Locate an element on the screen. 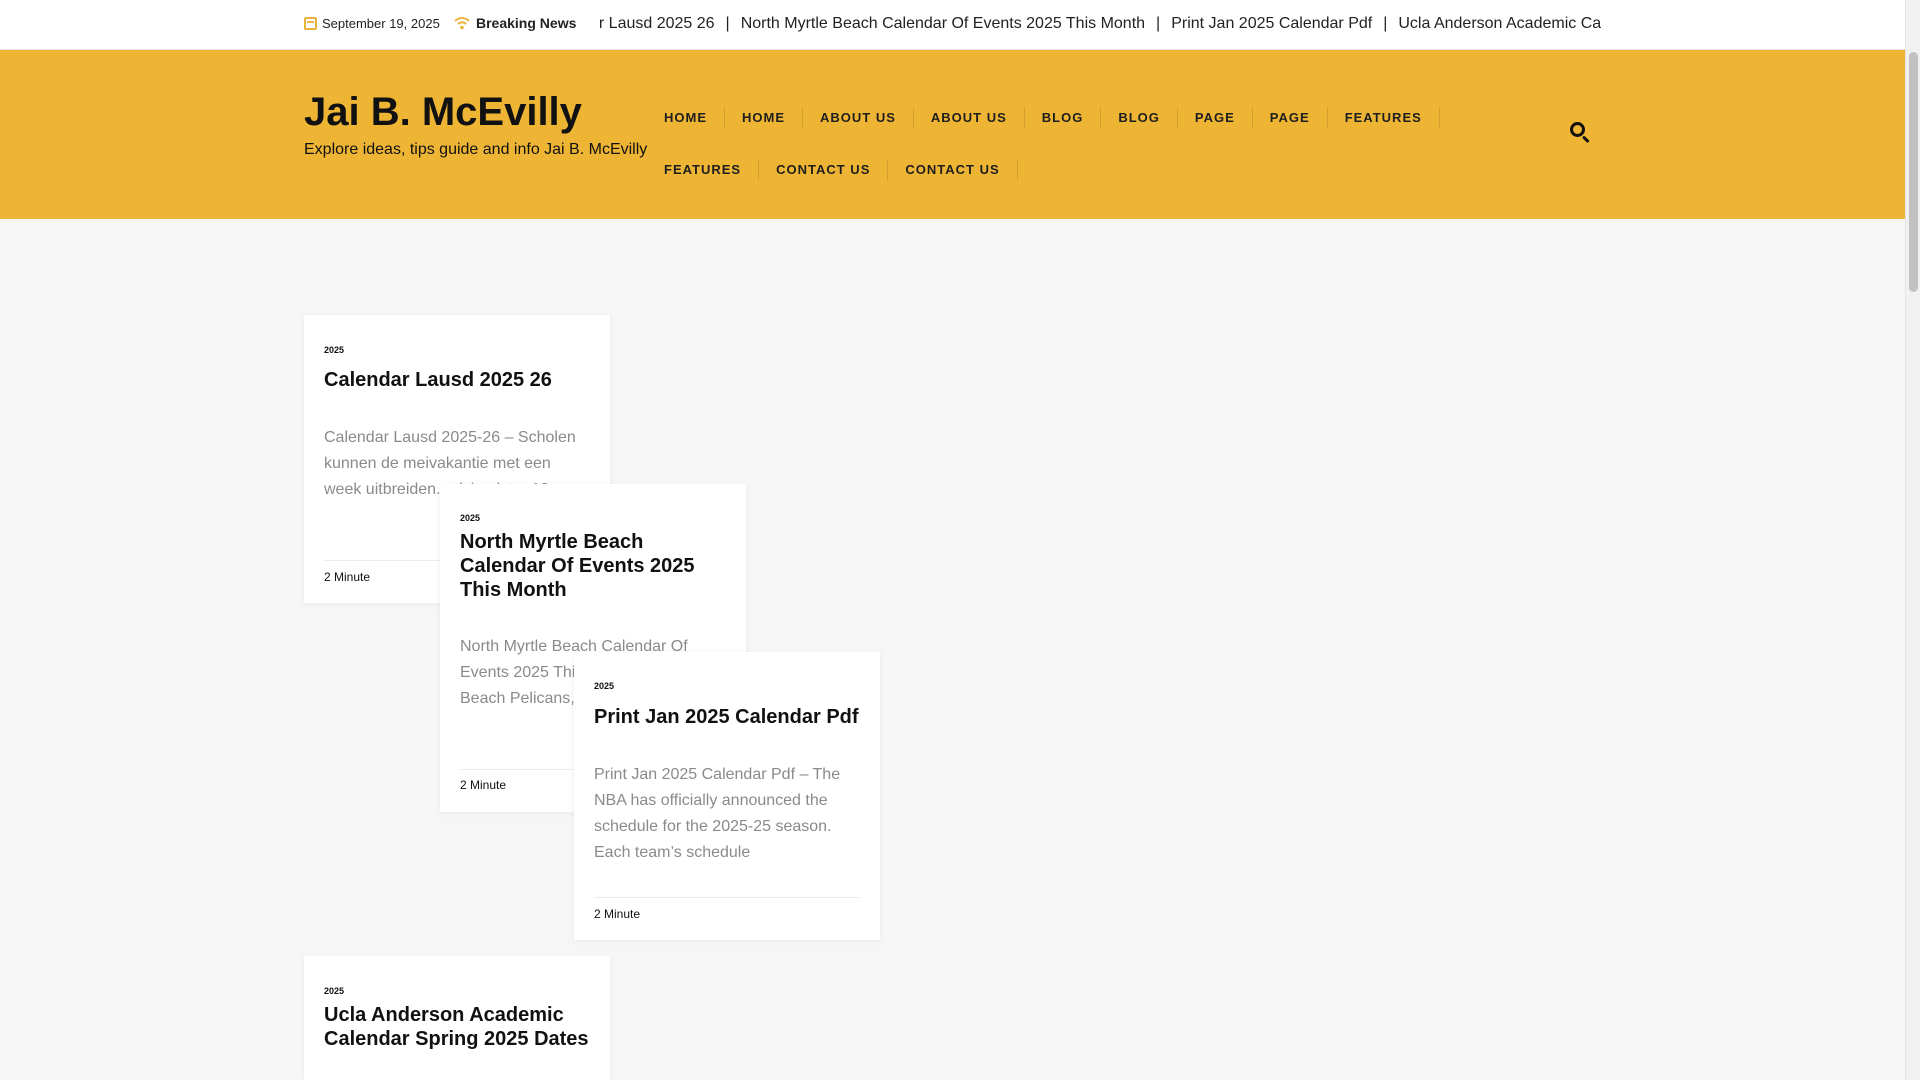 The width and height of the screenshot is (1920, 1080). card-divider is located at coordinates (727, 897).